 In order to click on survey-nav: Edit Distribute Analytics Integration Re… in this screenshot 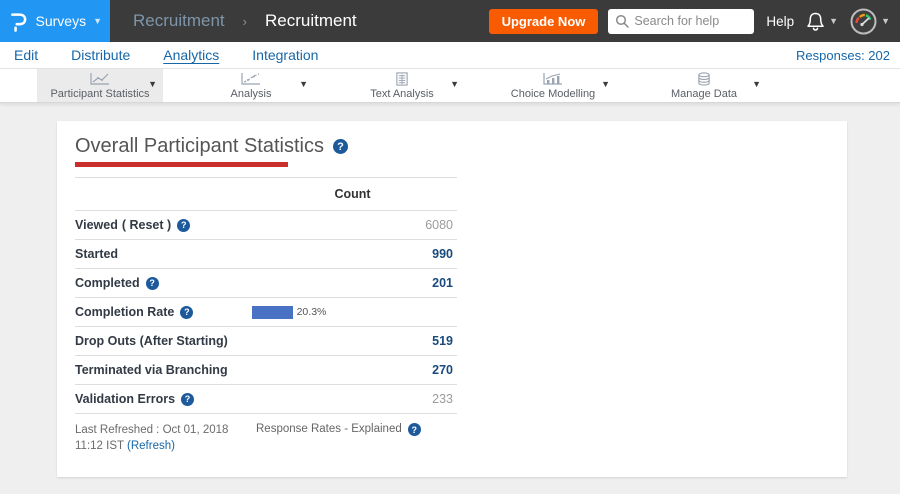, I will do `click(450, 55)`.